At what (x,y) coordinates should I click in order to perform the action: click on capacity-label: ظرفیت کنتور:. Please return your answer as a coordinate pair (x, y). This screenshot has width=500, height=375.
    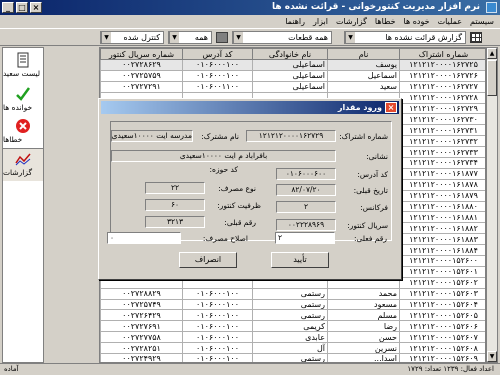
    Looking at the image, I should click on (239, 205).